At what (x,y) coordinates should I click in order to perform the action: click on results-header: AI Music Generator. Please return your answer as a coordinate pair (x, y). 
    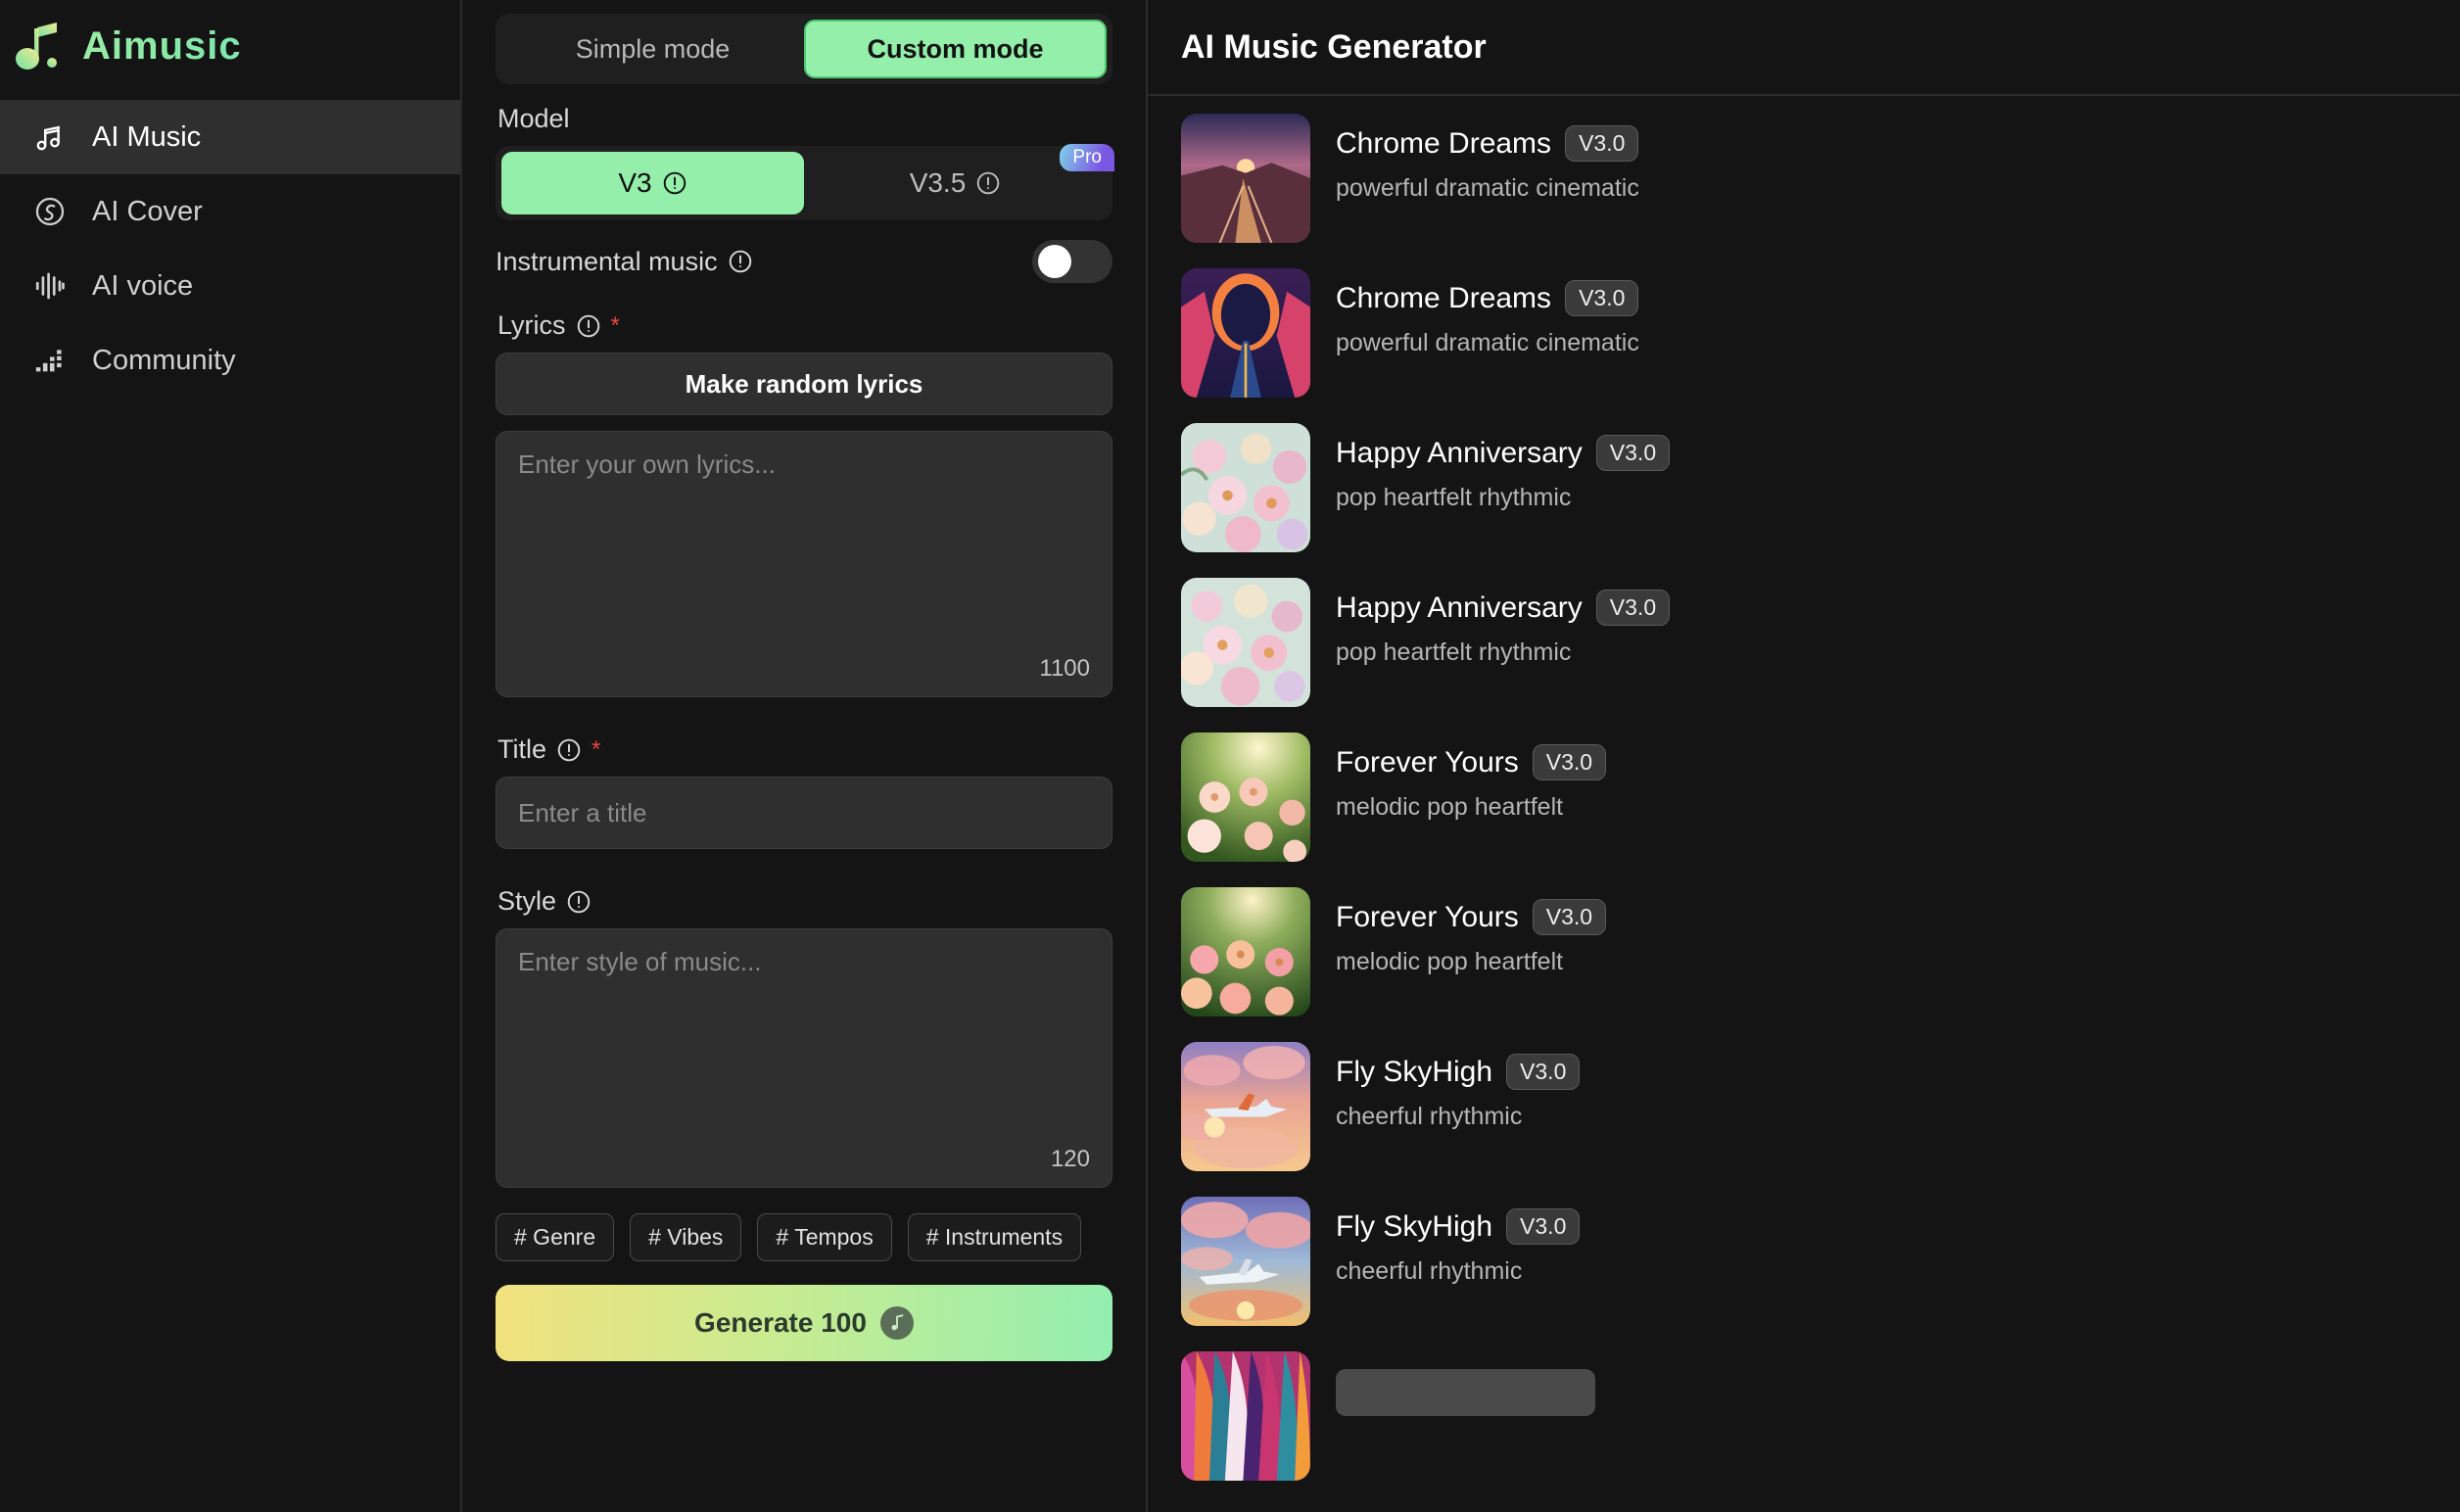
    Looking at the image, I should click on (1804, 48).